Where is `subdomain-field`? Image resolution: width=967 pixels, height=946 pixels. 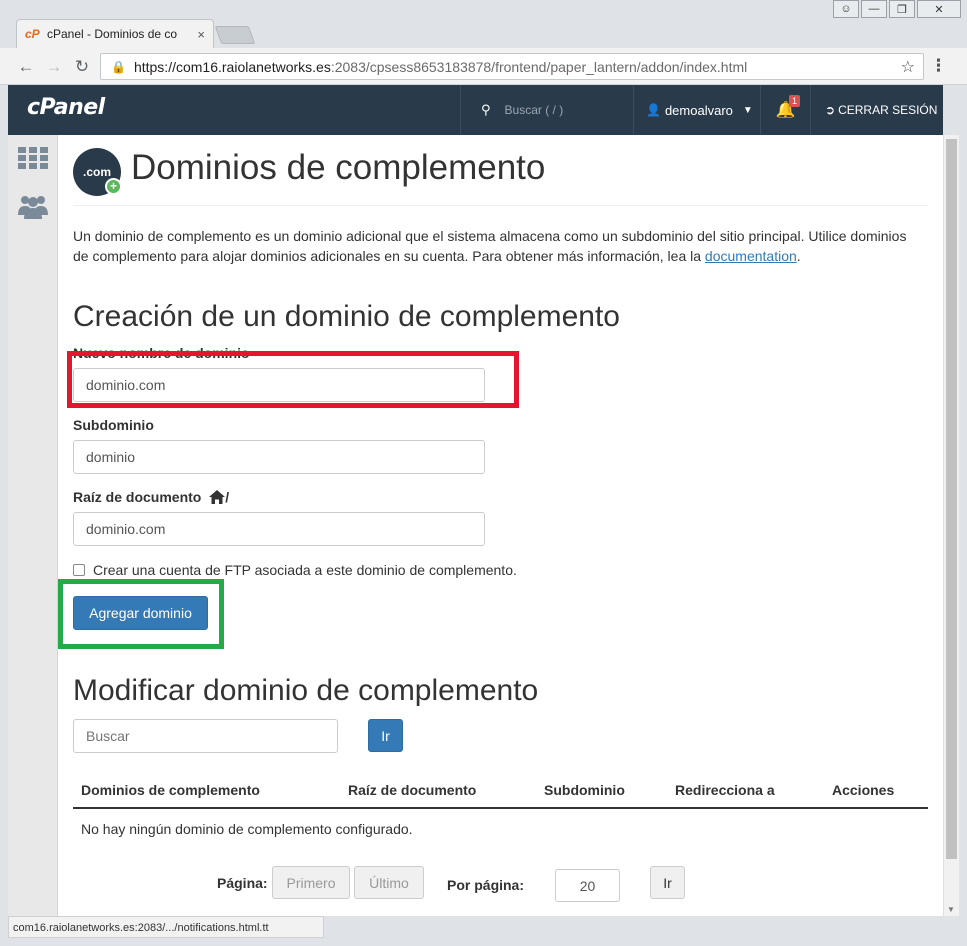 subdomain-field is located at coordinates (279, 457).